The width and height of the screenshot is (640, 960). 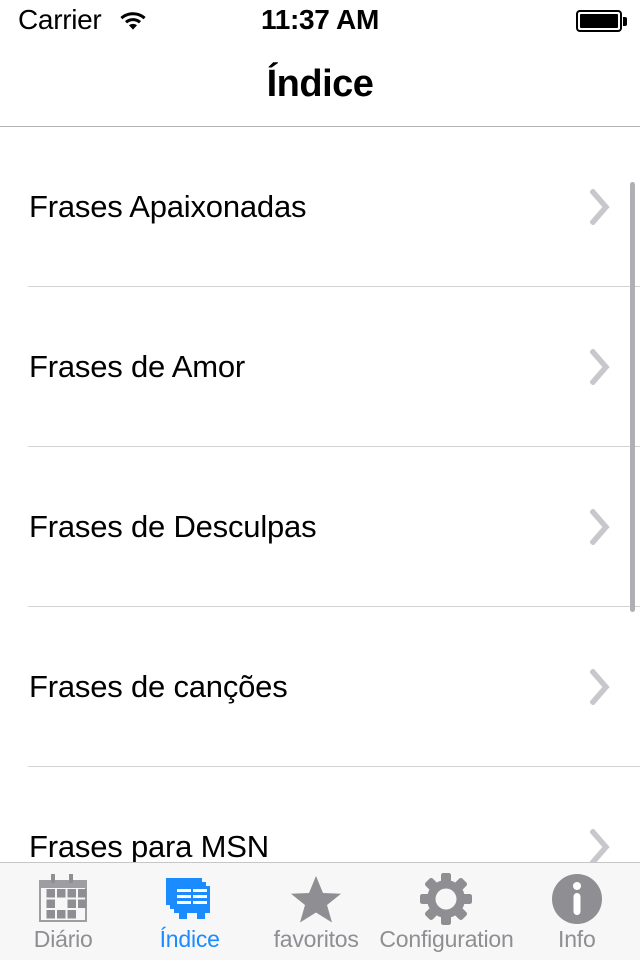 I want to click on tab-label: Diário, so click(x=63, y=939).